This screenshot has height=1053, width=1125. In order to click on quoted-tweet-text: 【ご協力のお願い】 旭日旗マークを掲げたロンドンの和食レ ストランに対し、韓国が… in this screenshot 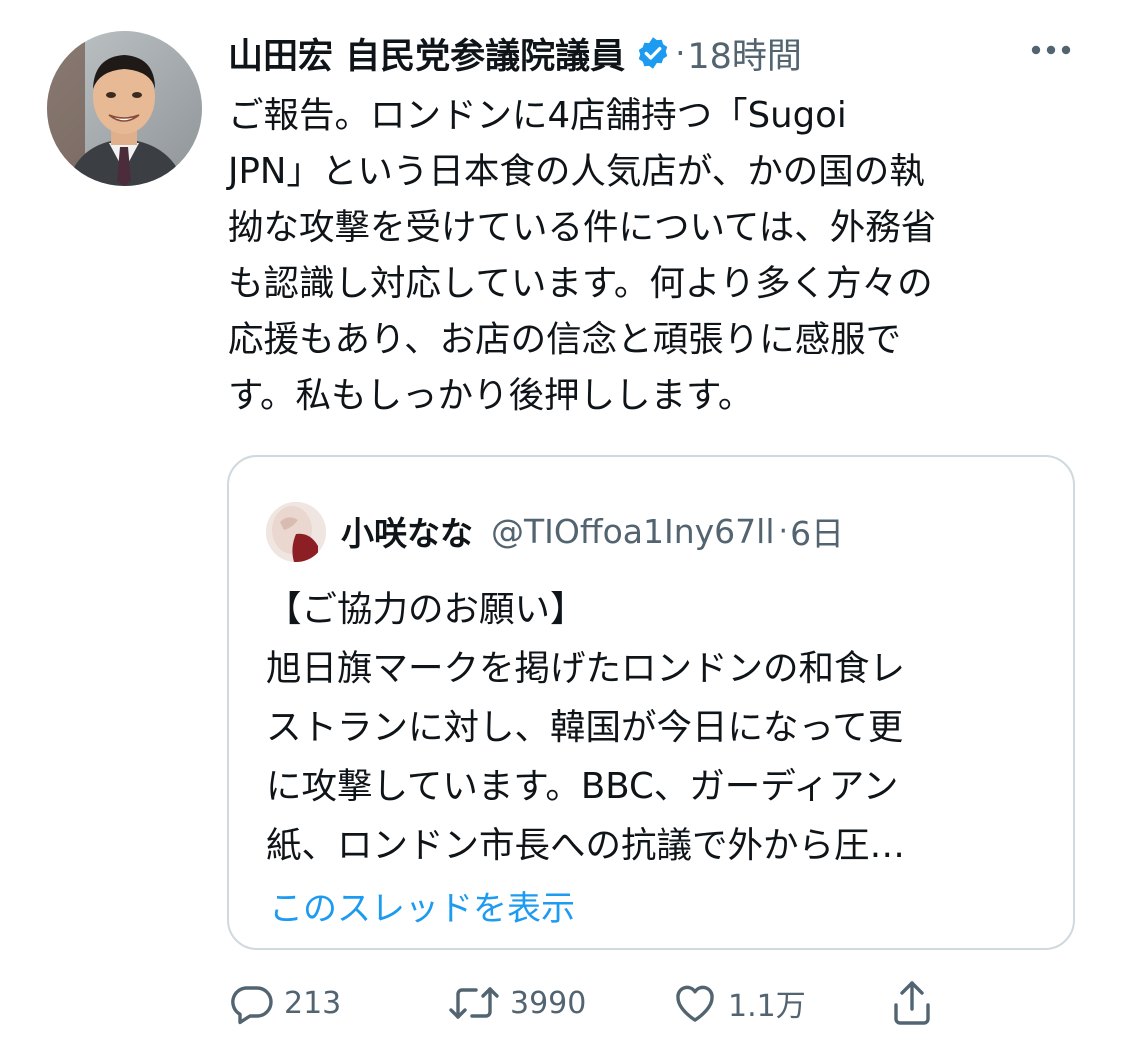, I will do `click(586, 727)`.